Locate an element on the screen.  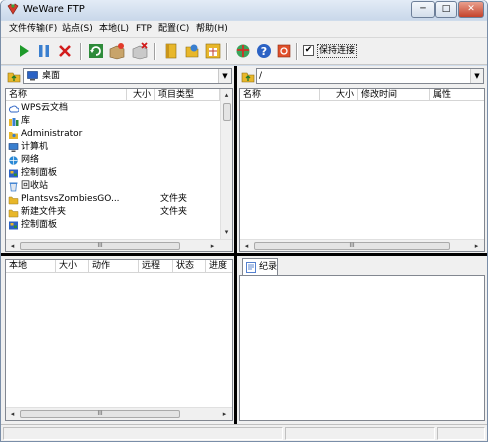
title-bar: WeWare FTP ─ □ ✕ is located at coordinates (244, 10).